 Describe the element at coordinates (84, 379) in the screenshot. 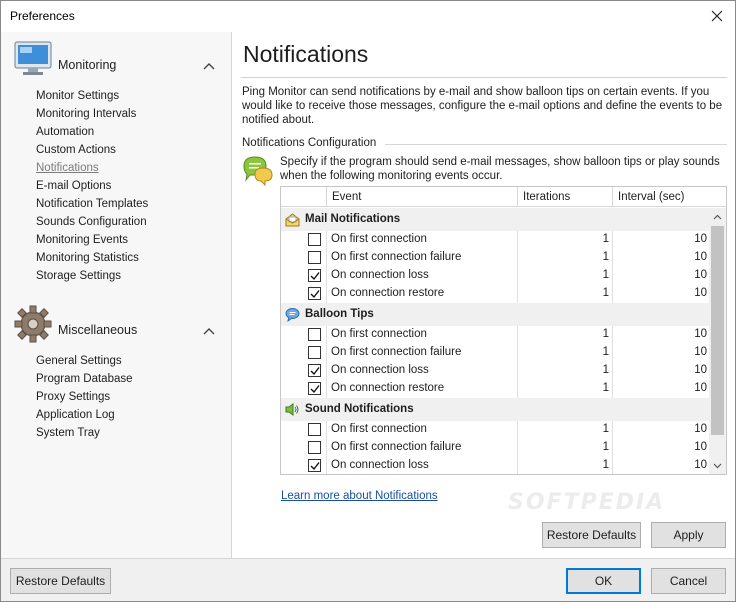

I see `sidebar-item-program-database: Program Database` at that location.